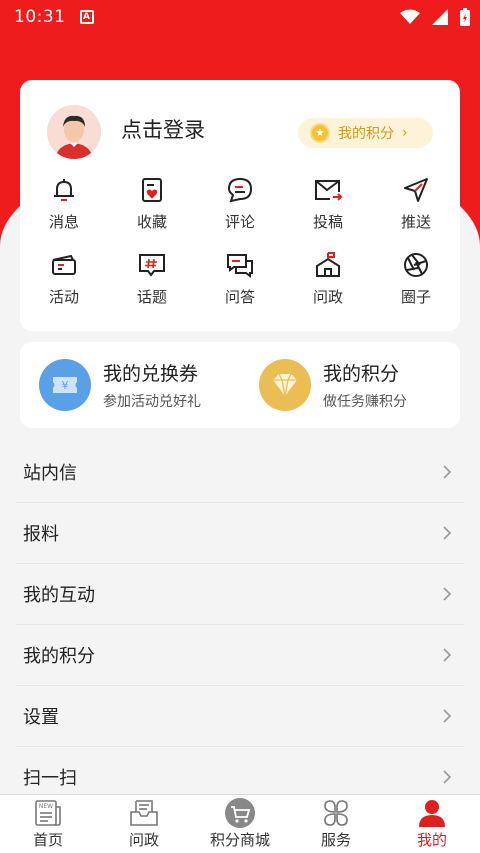  I want to click on diamond-icon, so click(285, 385).